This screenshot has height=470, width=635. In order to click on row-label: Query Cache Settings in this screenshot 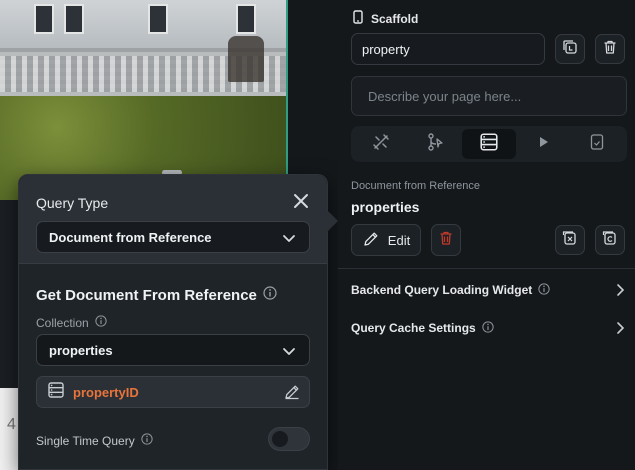, I will do `click(413, 328)`.